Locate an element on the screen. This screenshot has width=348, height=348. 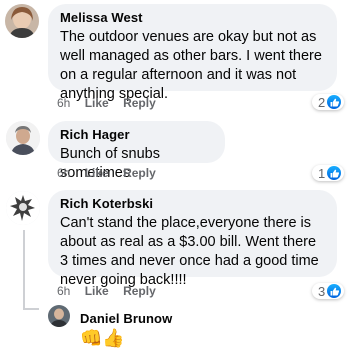
reaction-count-number: 1 is located at coordinates (322, 173).